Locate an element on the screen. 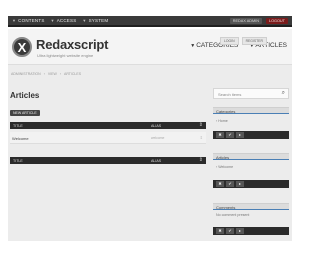 This screenshot has height=253, width=320. logo-x-icon: X is located at coordinates (22, 47).